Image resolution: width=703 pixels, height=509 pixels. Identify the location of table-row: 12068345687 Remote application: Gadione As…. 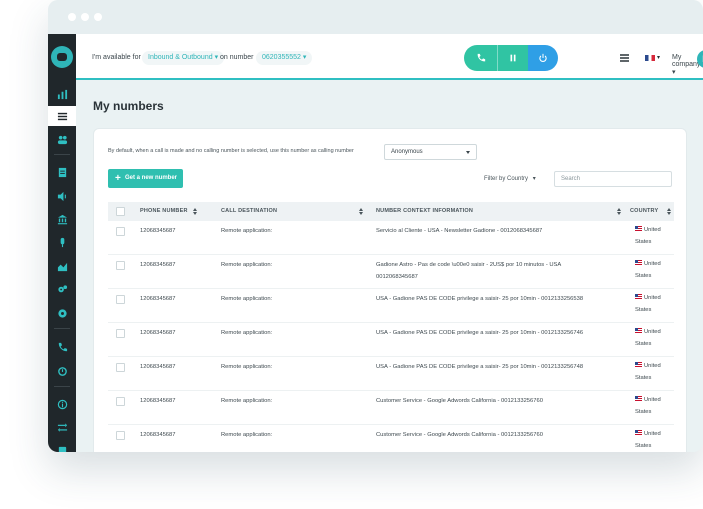
(391, 272).